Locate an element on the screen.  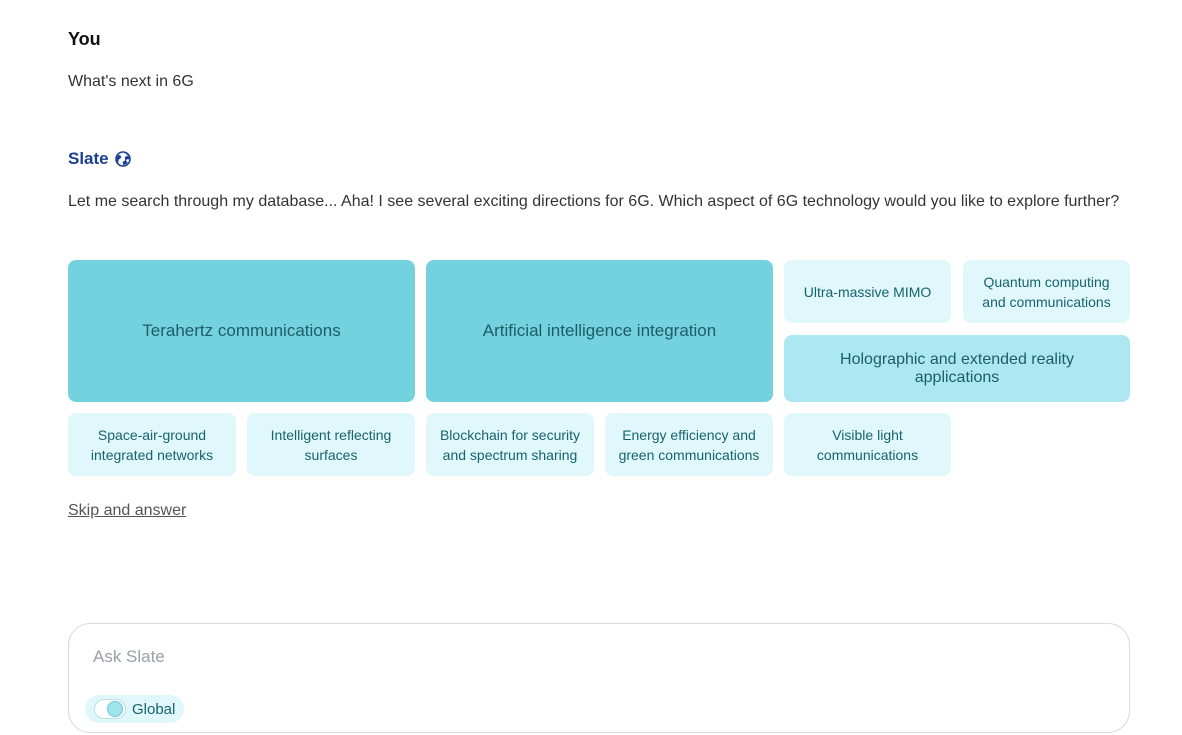
bot-header: Slate is located at coordinates (99, 159).